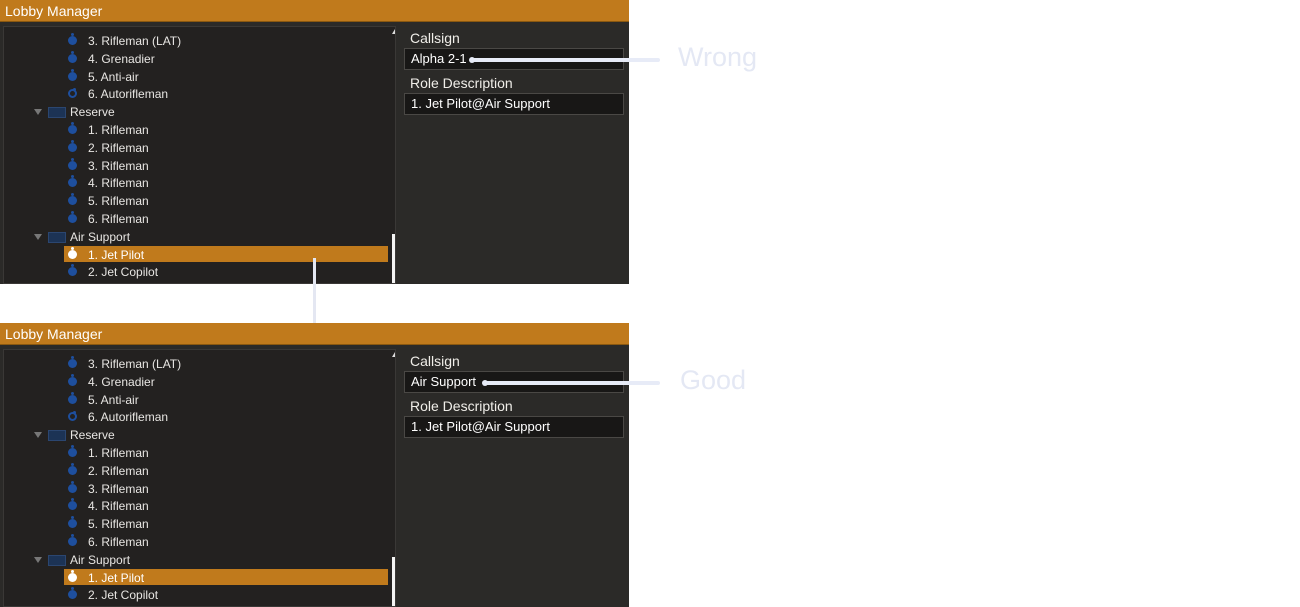  What do you see at coordinates (118, 130) in the screenshot?
I see `tree-row-label: 1. Rifleman` at bounding box center [118, 130].